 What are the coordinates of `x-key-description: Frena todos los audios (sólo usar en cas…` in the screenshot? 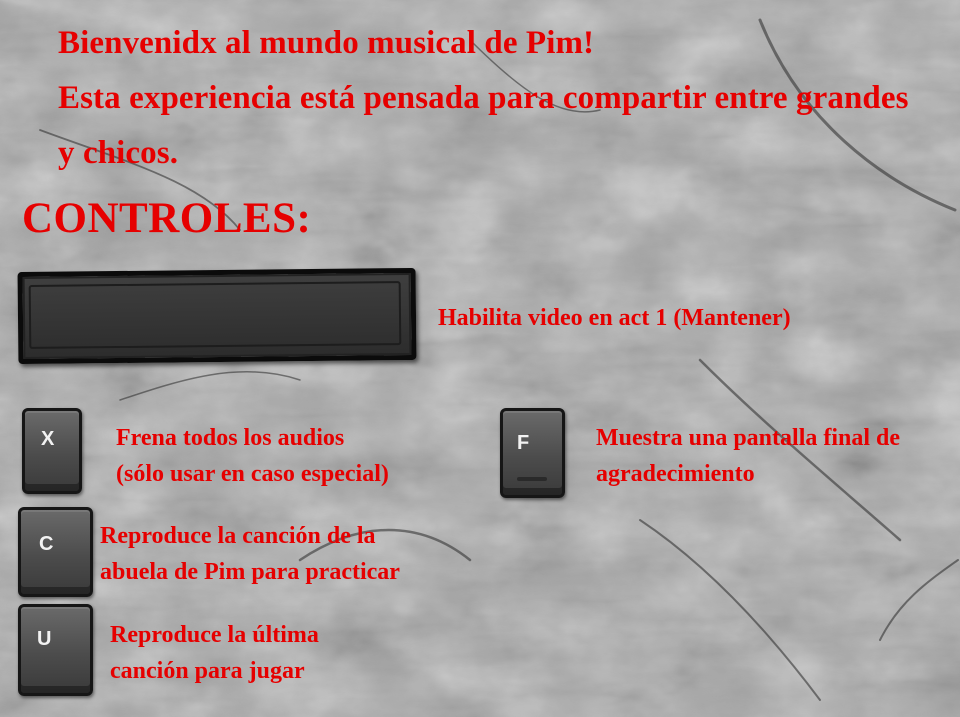 It's located at (252, 456).